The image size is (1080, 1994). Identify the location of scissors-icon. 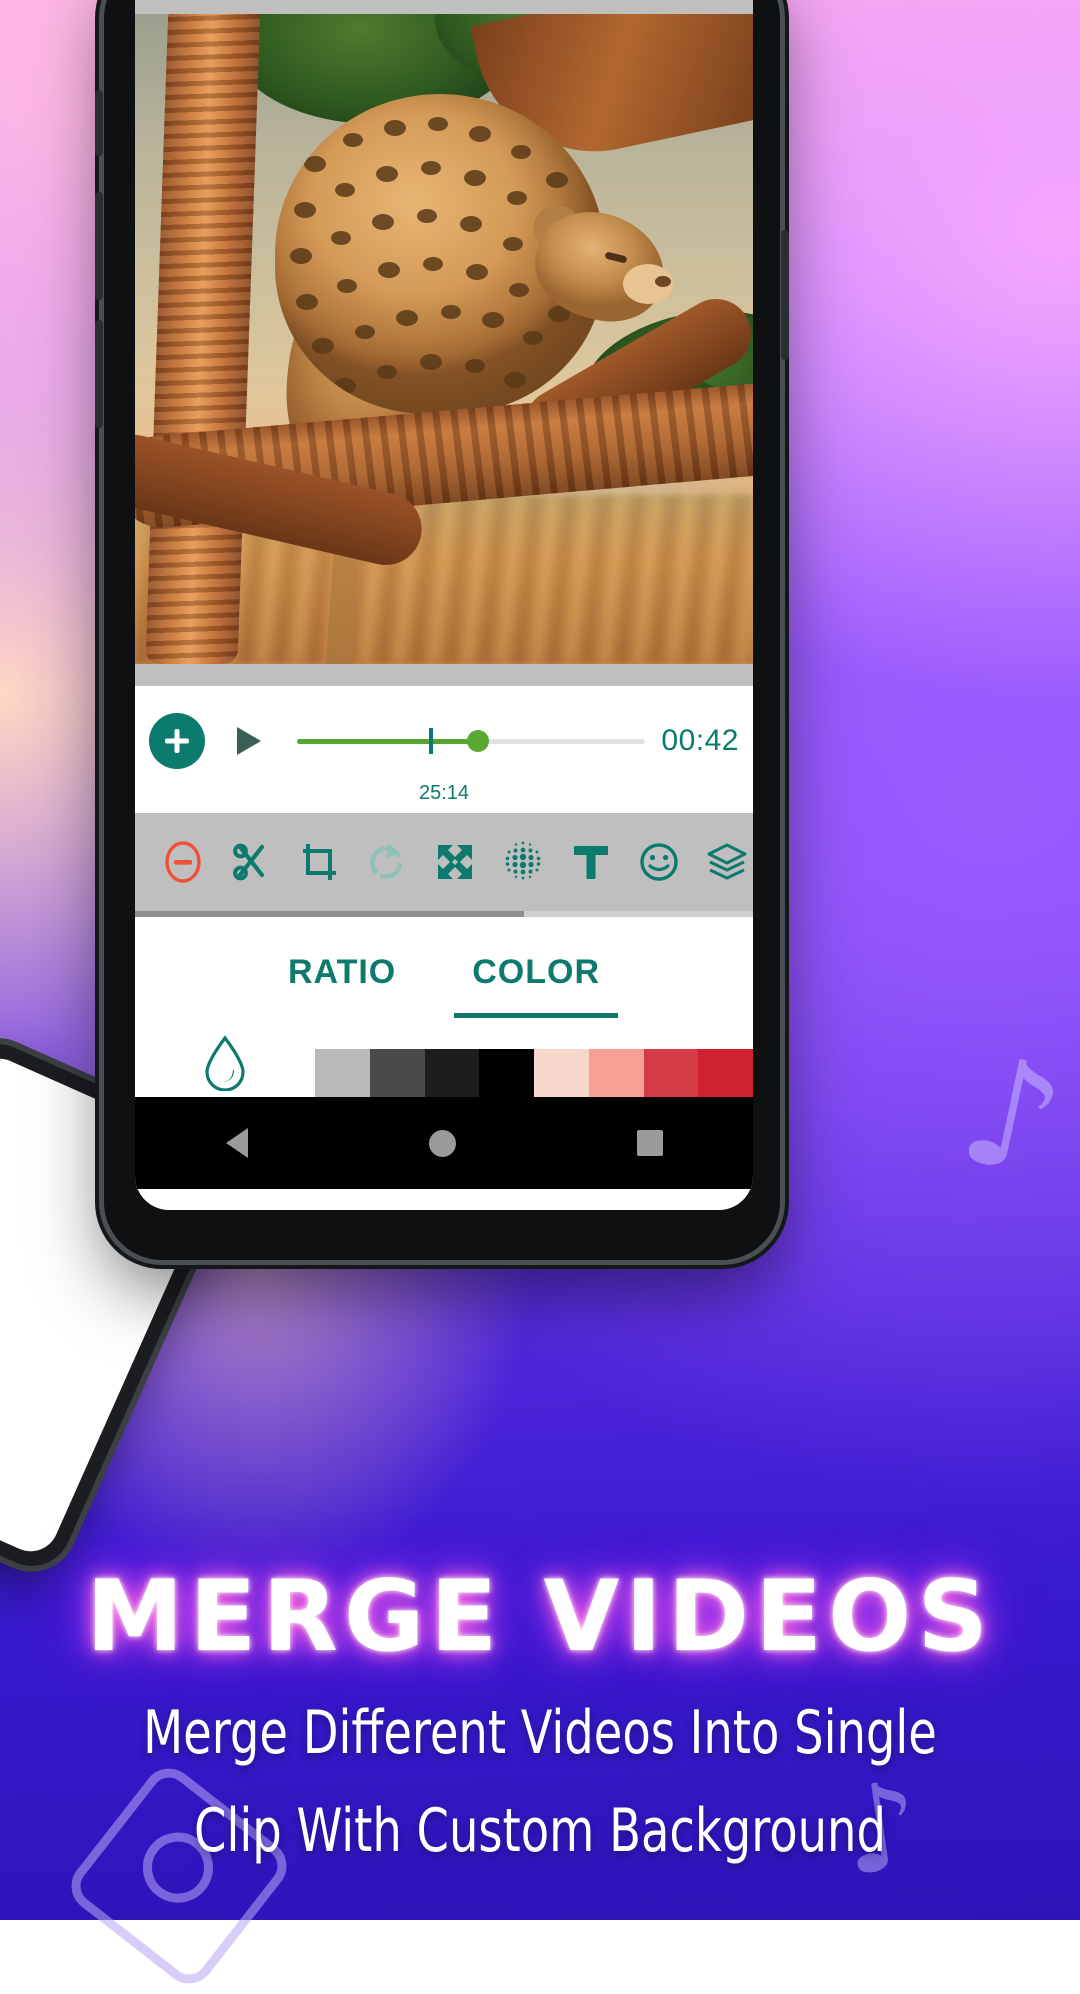
(249, 862).